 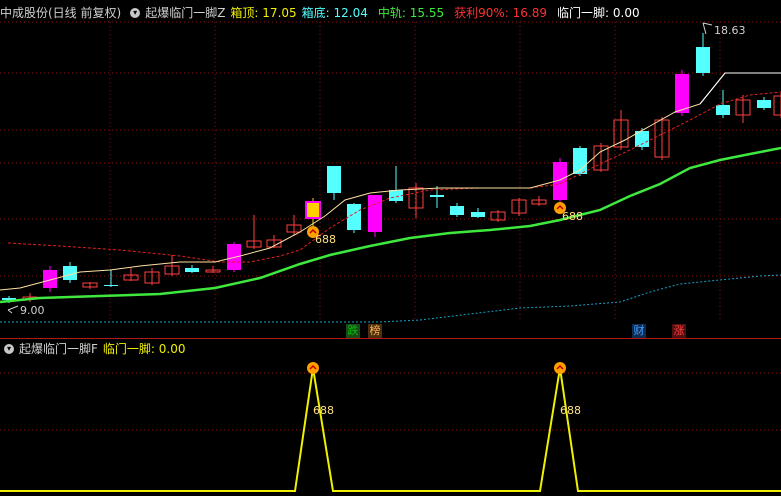 What do you see at coordinates (390, 298) in the screenshot?
I see `cyan-support-line` at bounding box center [390, 298].